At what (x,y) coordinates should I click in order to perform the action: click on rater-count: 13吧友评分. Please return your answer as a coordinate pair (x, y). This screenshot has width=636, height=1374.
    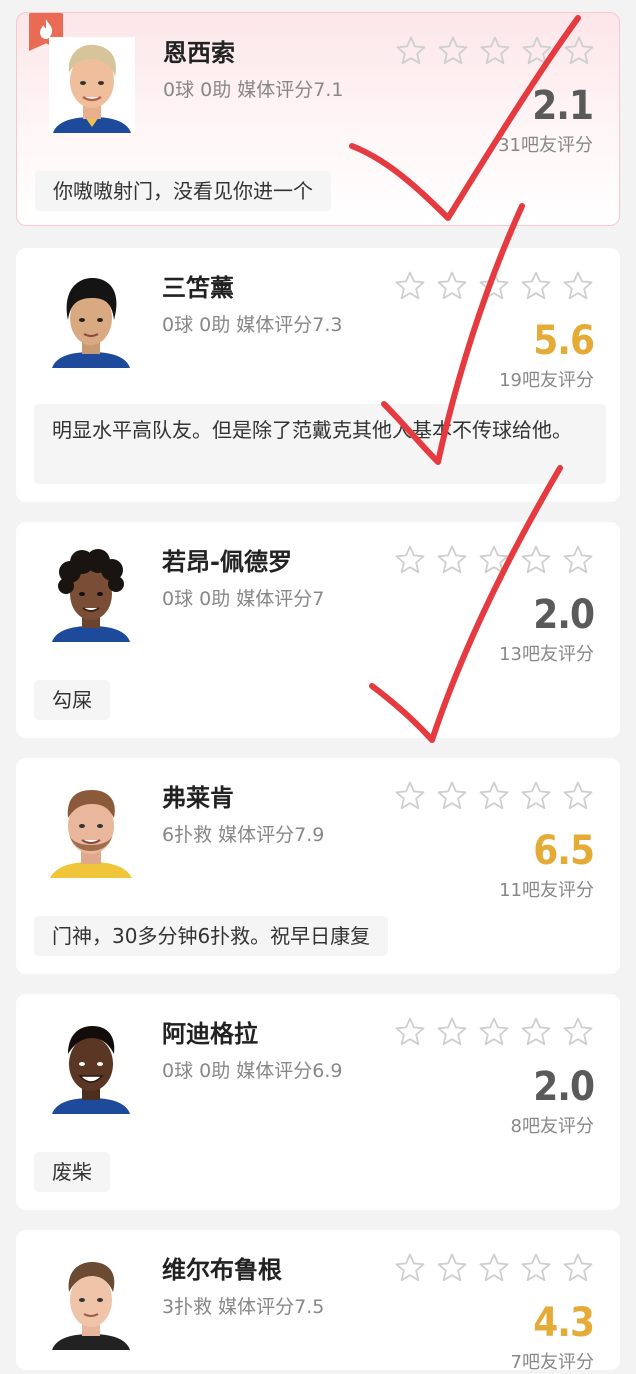
    Looking at the image, I should click on (546, 654).